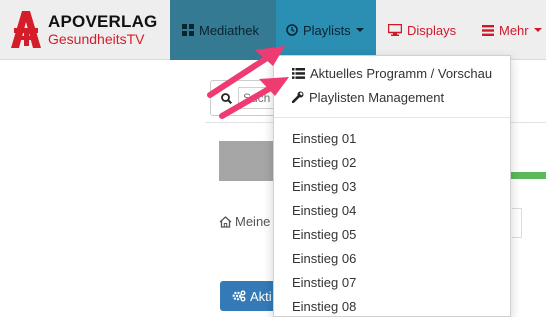 This screenshot has width=546, height=317. Describe the element at coordinates (392, 162) in the screenshot. I see `menu-item-einstieg-02: Einstieg 02` at that location.